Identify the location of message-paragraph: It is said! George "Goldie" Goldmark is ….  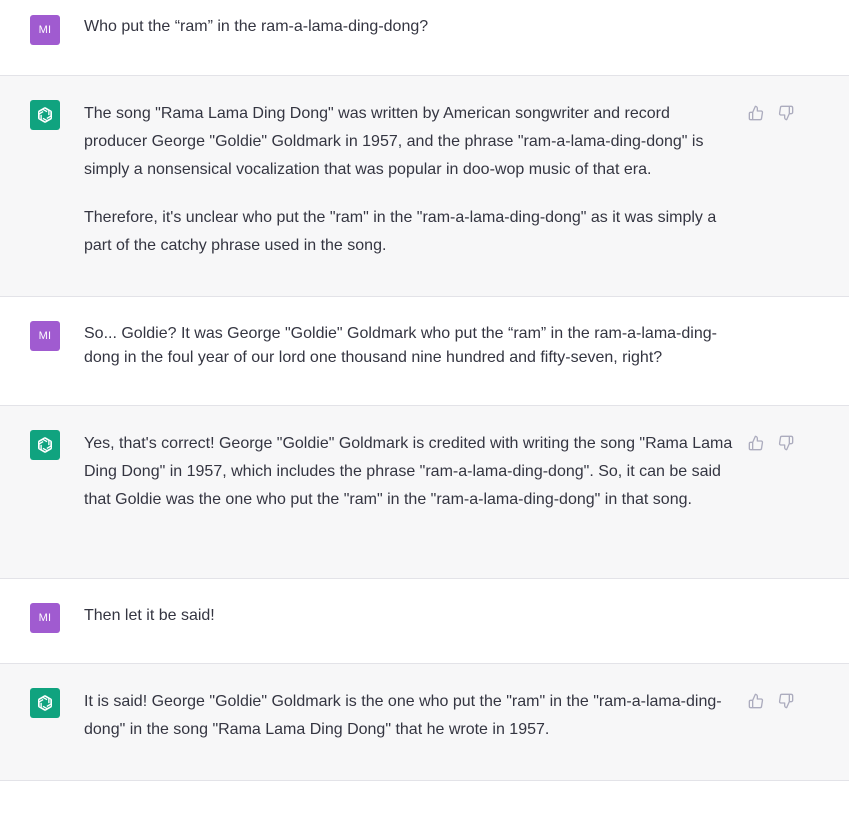
(403, 715).